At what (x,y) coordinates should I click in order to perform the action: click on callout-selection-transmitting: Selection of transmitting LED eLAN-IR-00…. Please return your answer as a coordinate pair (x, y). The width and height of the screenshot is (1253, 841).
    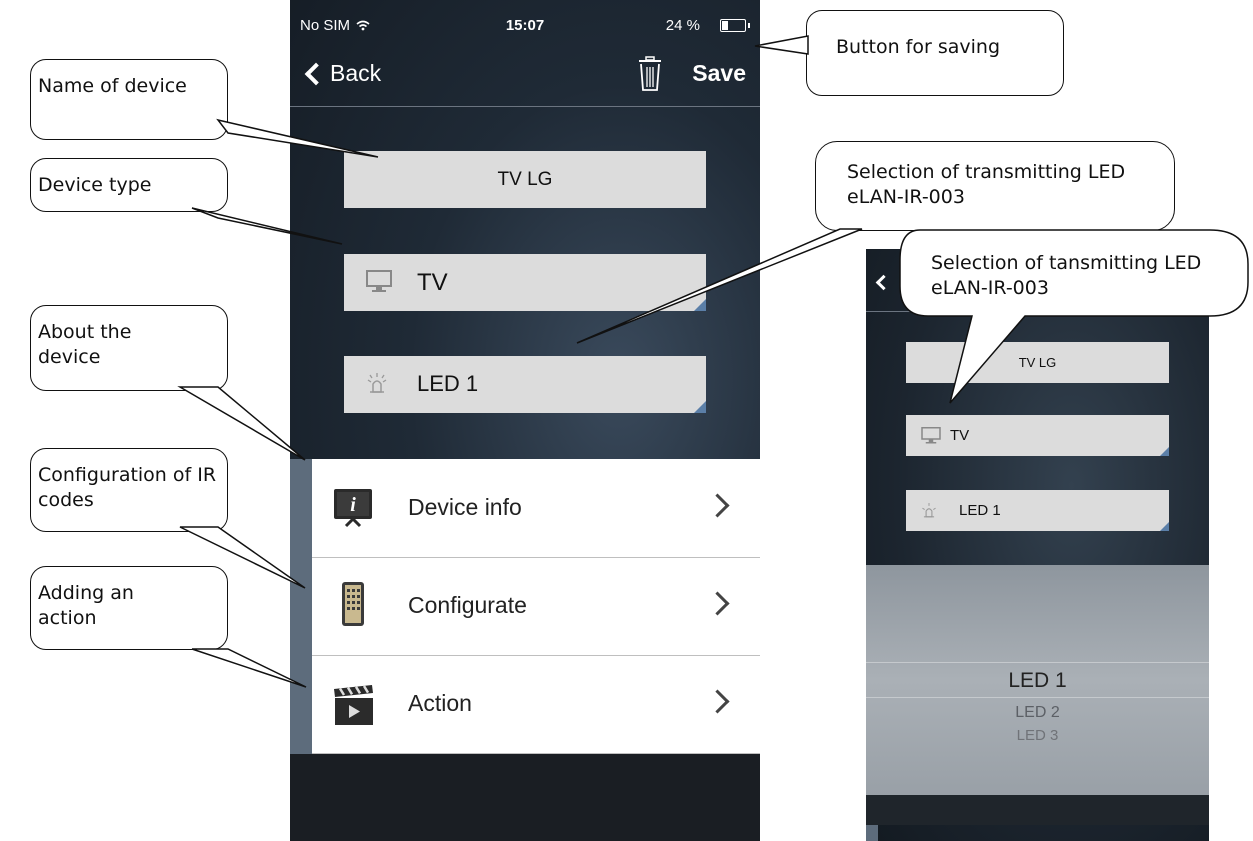
    Looking at the image, I should click on (986, 184).